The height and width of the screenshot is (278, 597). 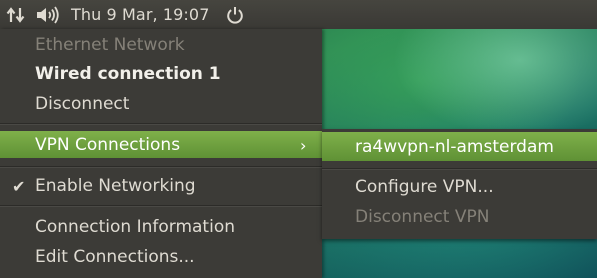 I want to click on chevron-right-icon: ›, so click(x=303, y=145).